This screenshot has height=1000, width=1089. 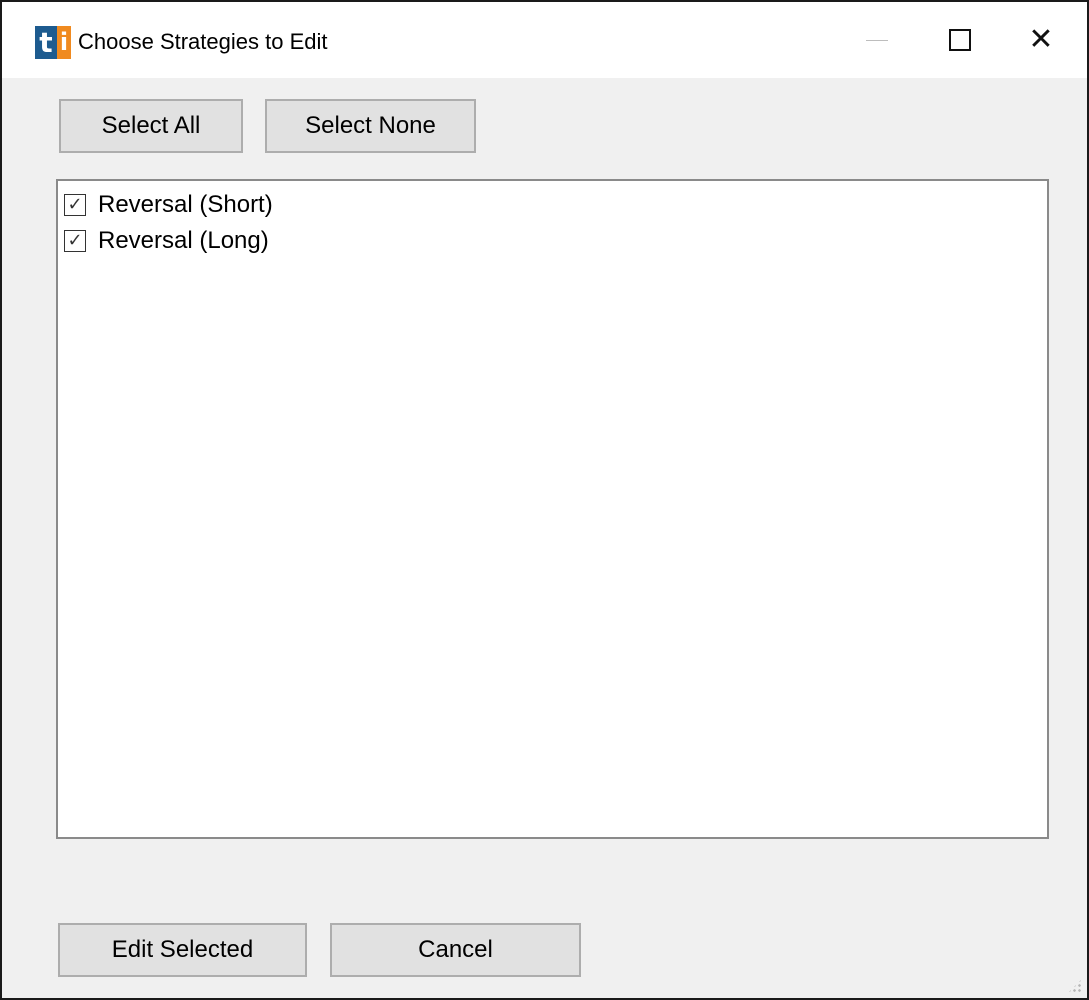 I want to click on list-item-label: Reversal (Long), so click(x=183, y=240).